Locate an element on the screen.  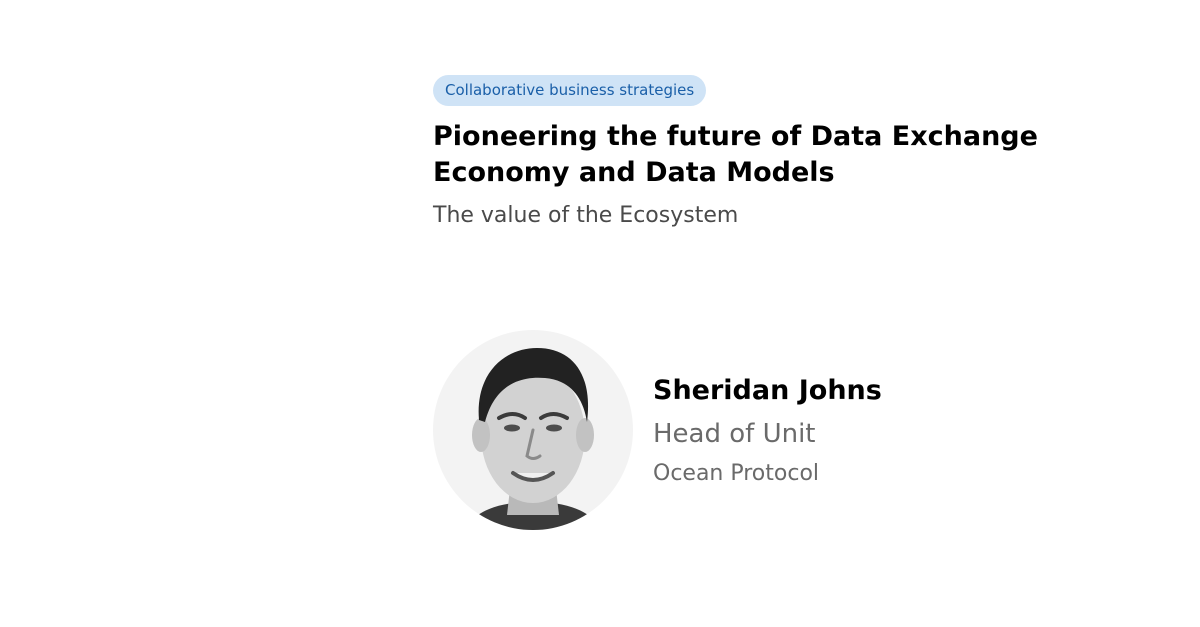
speaker-name: Sheridan Johns is located at coordinates (767, 390).